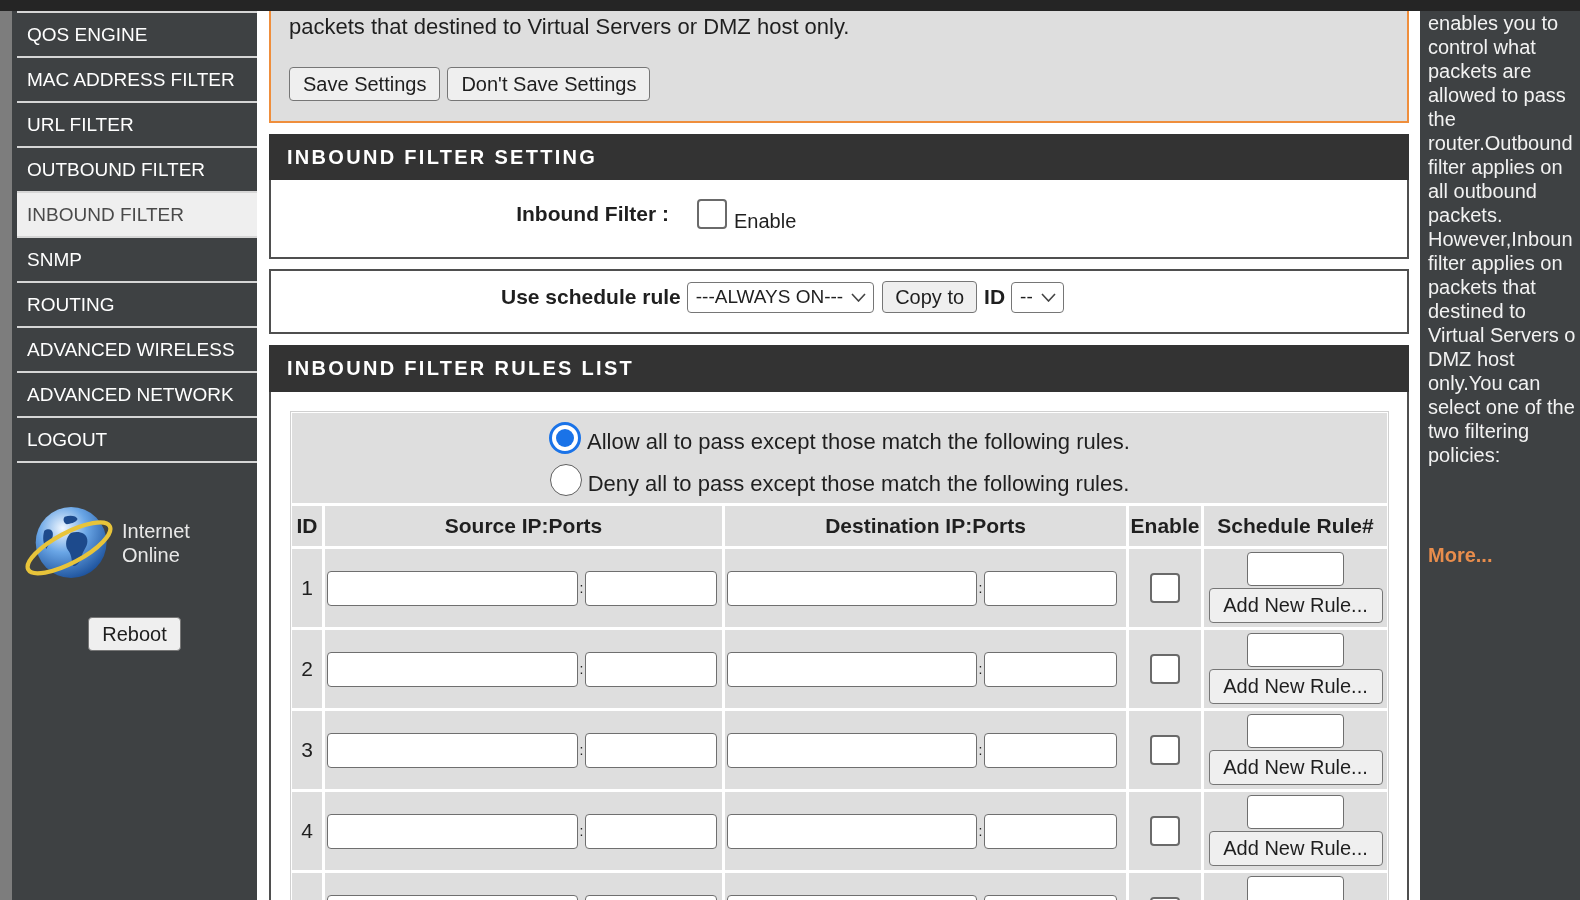  What do you see at coordinates (137, 215) in the screenshot?
I see `sidebar-item: INBOUND FILTER` at bounding box center [137, 215].